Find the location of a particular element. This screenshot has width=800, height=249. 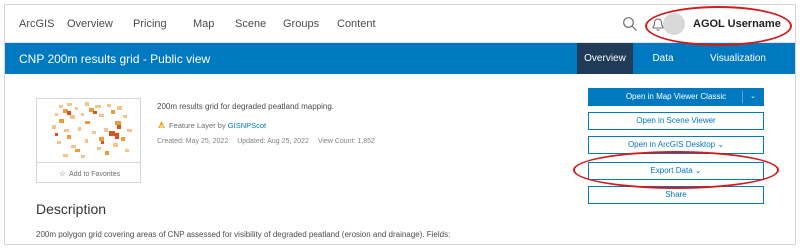

tab-data: Data is located at coordinates (663, 58).